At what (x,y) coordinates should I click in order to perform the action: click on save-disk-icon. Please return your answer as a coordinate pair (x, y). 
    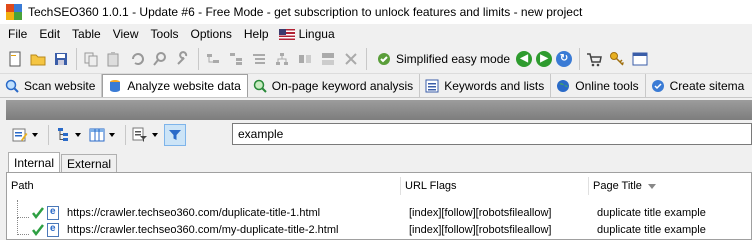
    Looking at the image, I should click on (61, 58).